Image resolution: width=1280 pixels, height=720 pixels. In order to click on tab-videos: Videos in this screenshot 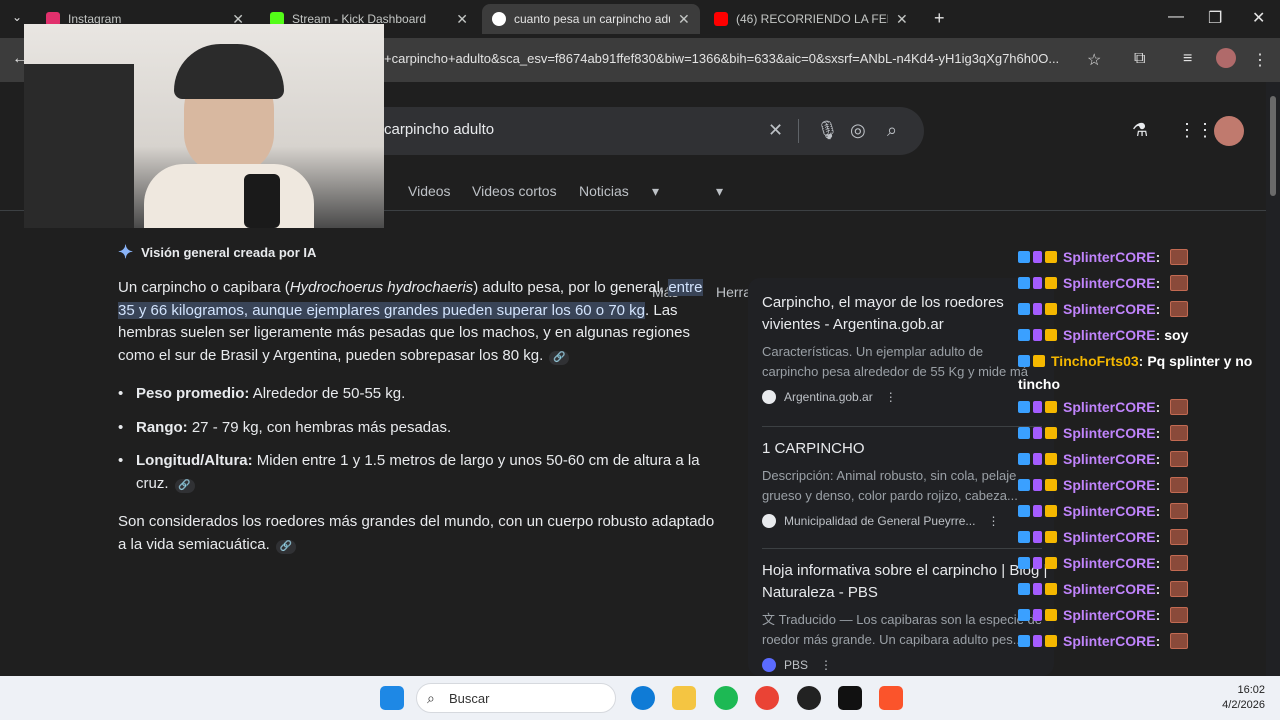, I will do `click(429, 191)`.